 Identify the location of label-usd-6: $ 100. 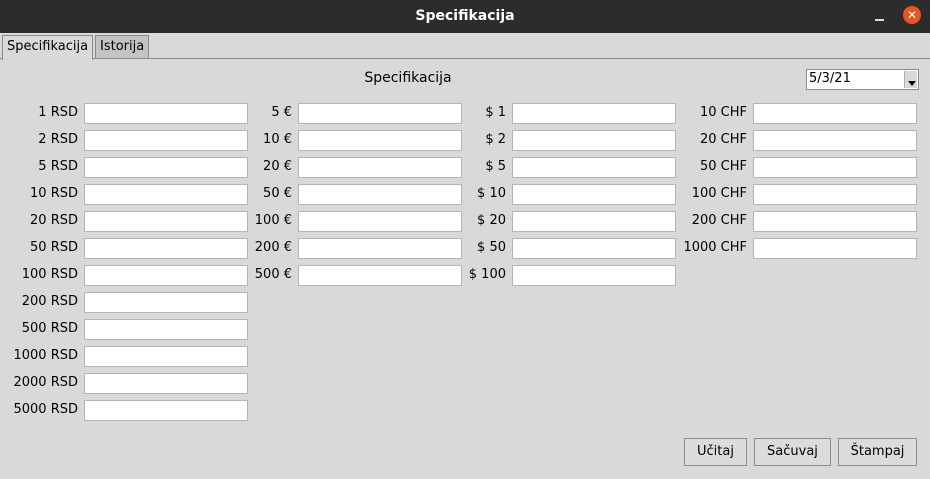
(487, 274).